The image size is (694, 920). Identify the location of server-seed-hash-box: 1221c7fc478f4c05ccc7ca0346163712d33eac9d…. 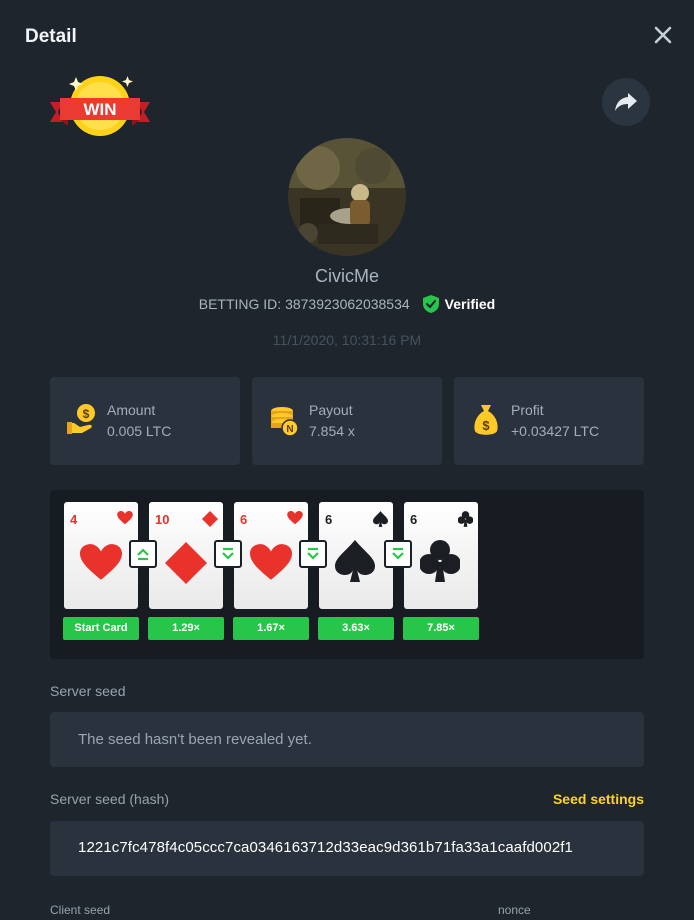
(347, 848).